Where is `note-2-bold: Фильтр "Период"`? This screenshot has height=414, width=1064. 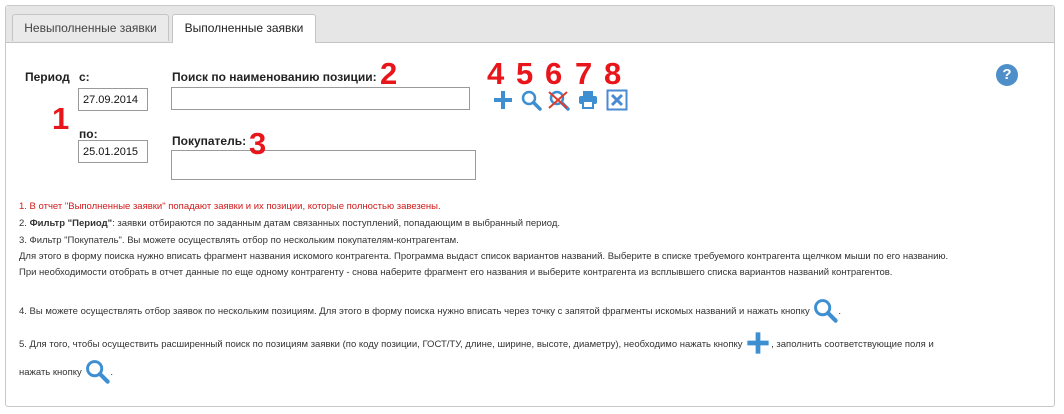
note-2-bold: Фильтр "Период" is located at coordinates (71, 223).